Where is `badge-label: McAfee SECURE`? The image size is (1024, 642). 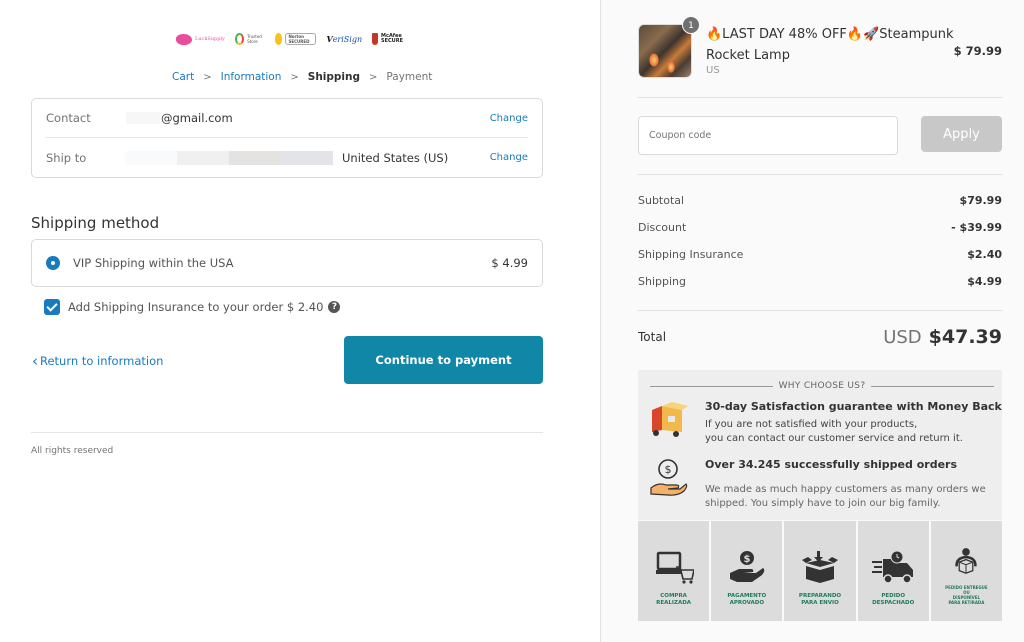 badge-label: McAfee SECURE is located at coordinates (392, 38).